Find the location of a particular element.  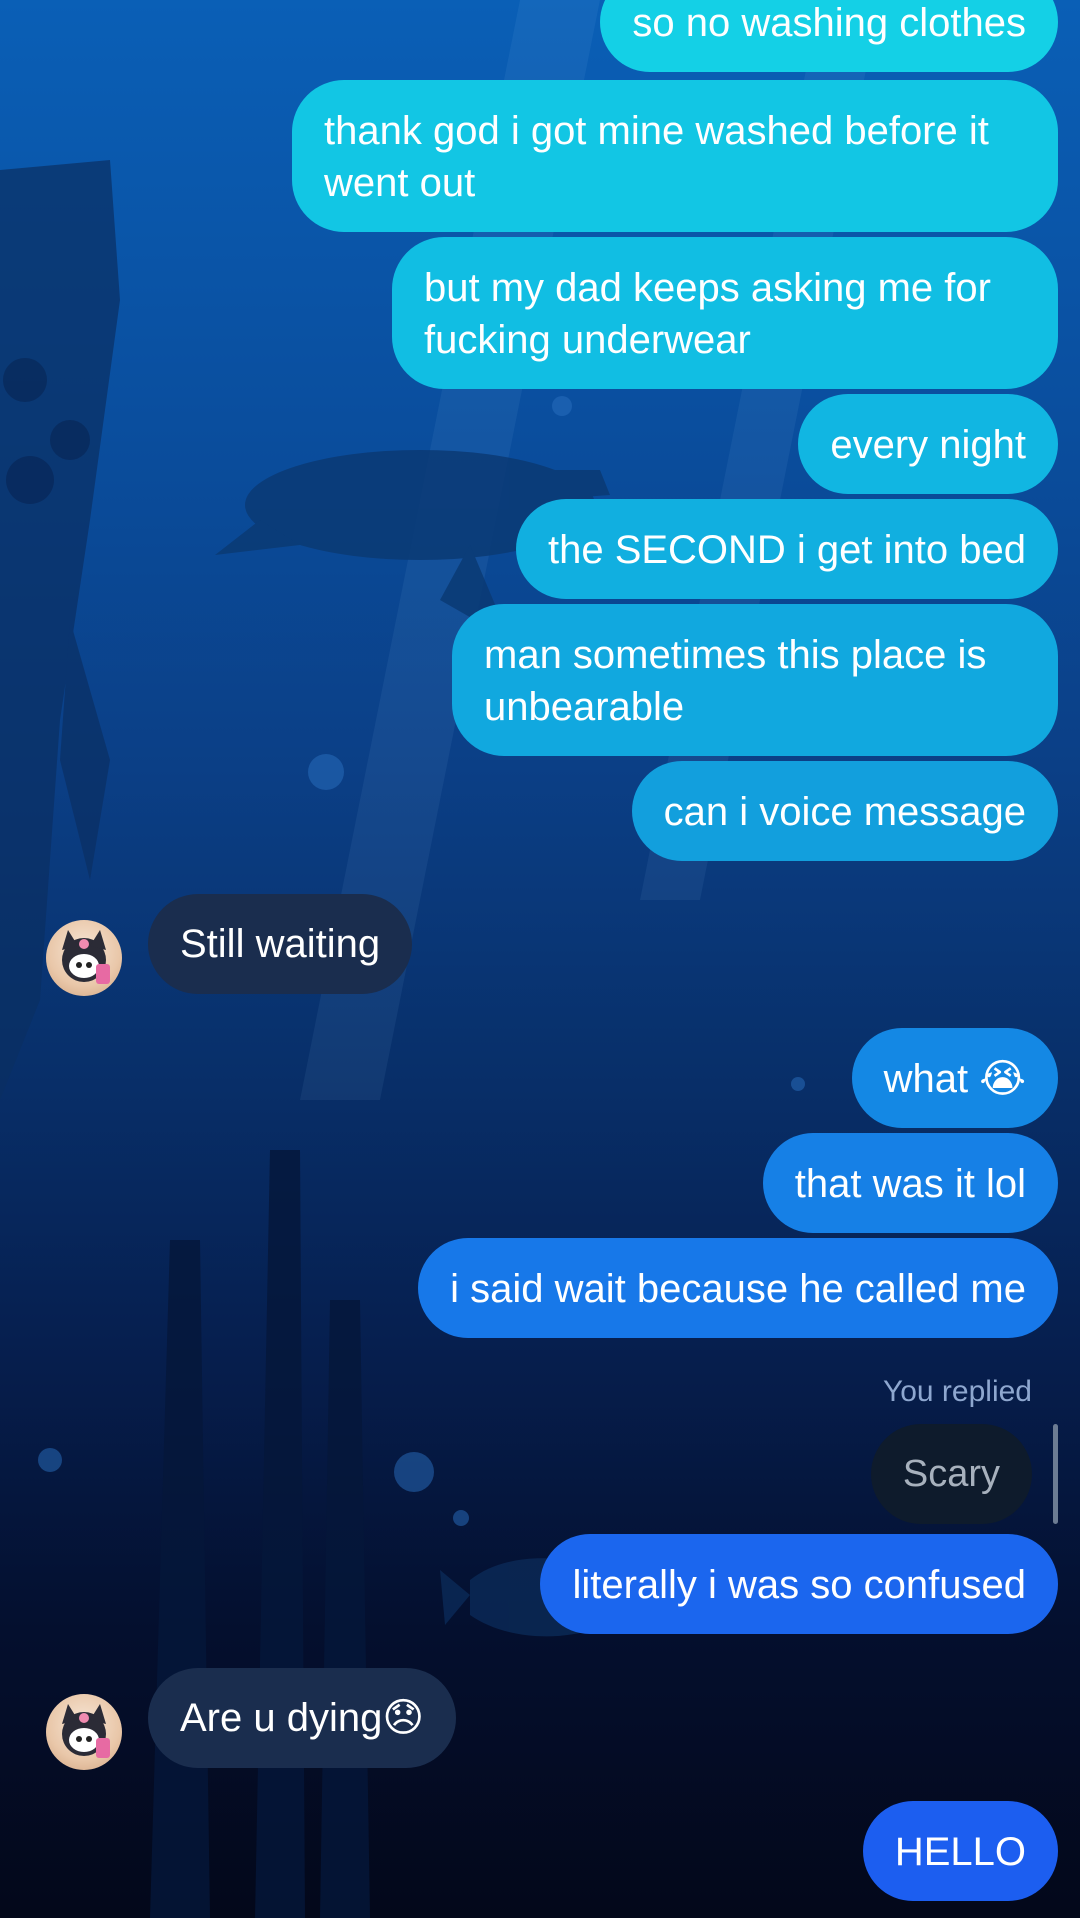

message-text: HELLO is located at coordinates (960, 1852).